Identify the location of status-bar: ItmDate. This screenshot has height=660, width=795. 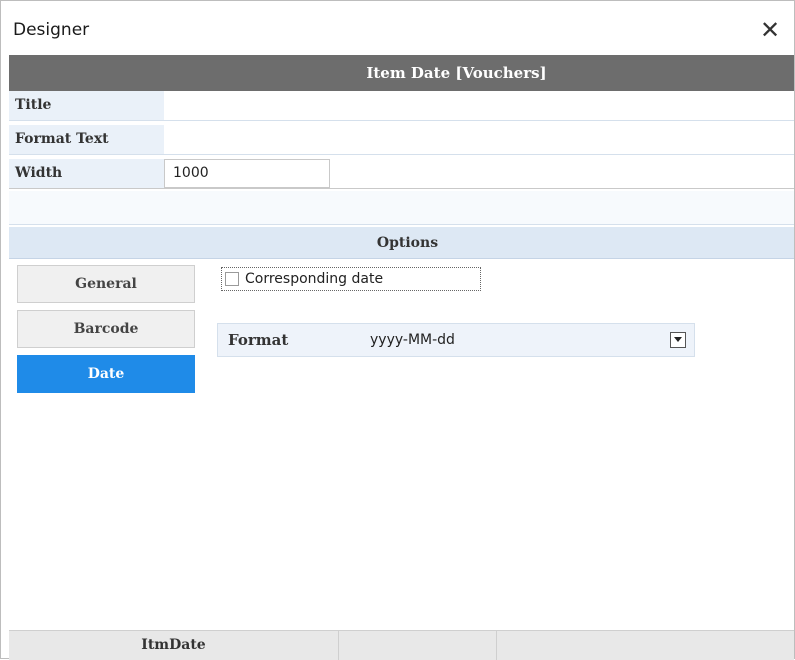
(401, 645).